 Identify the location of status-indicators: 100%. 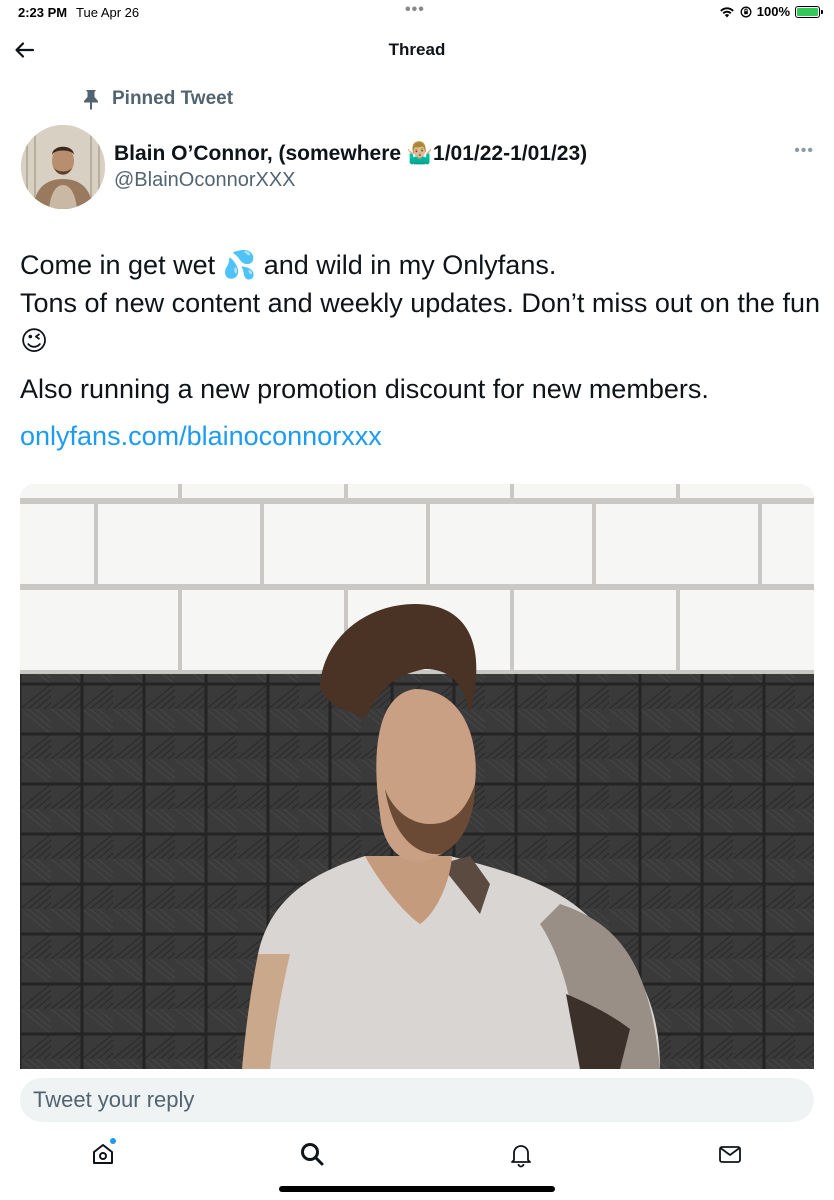
(771, 11).